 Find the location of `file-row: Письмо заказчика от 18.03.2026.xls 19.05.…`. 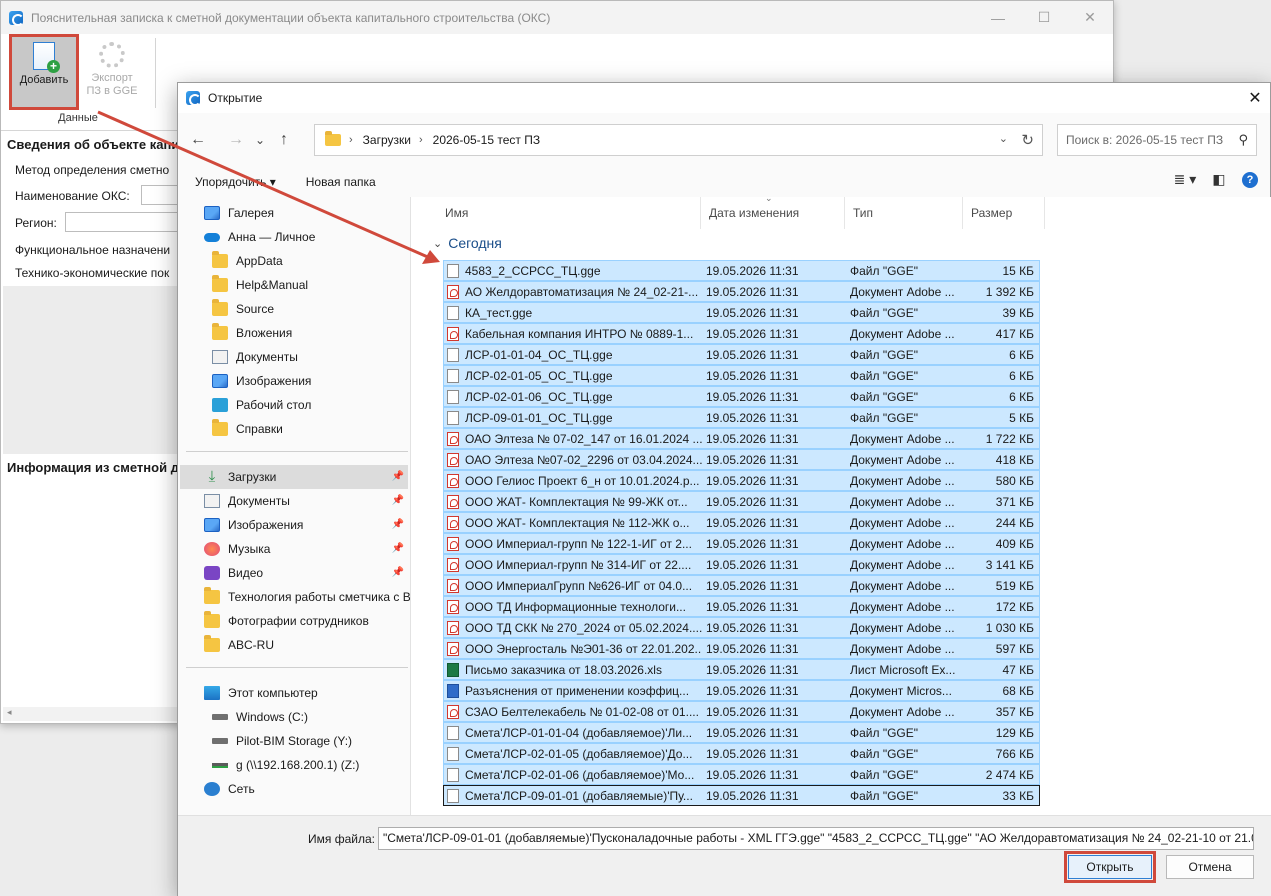

file-row: Письмо заказчика от 18.03.2026.xls 19.05.… is located at coordinates (741, 669).